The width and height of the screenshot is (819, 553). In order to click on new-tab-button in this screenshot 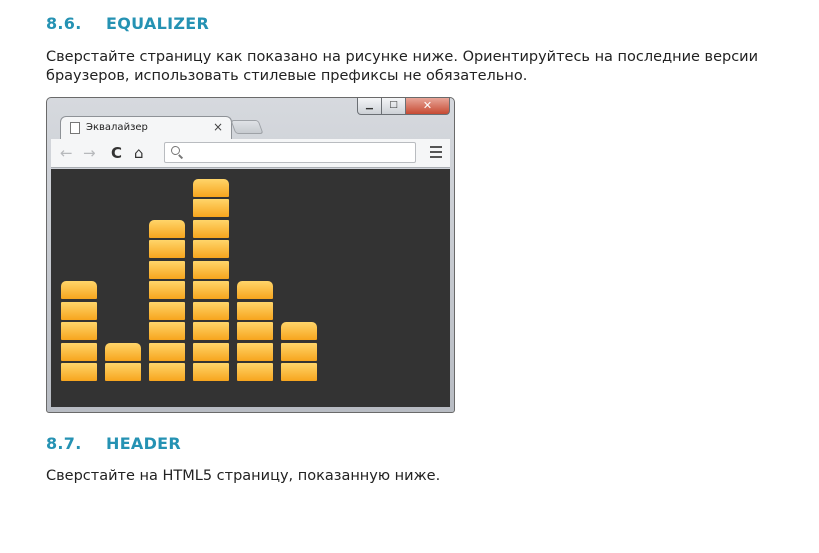, I will do `click(247, 127)`.